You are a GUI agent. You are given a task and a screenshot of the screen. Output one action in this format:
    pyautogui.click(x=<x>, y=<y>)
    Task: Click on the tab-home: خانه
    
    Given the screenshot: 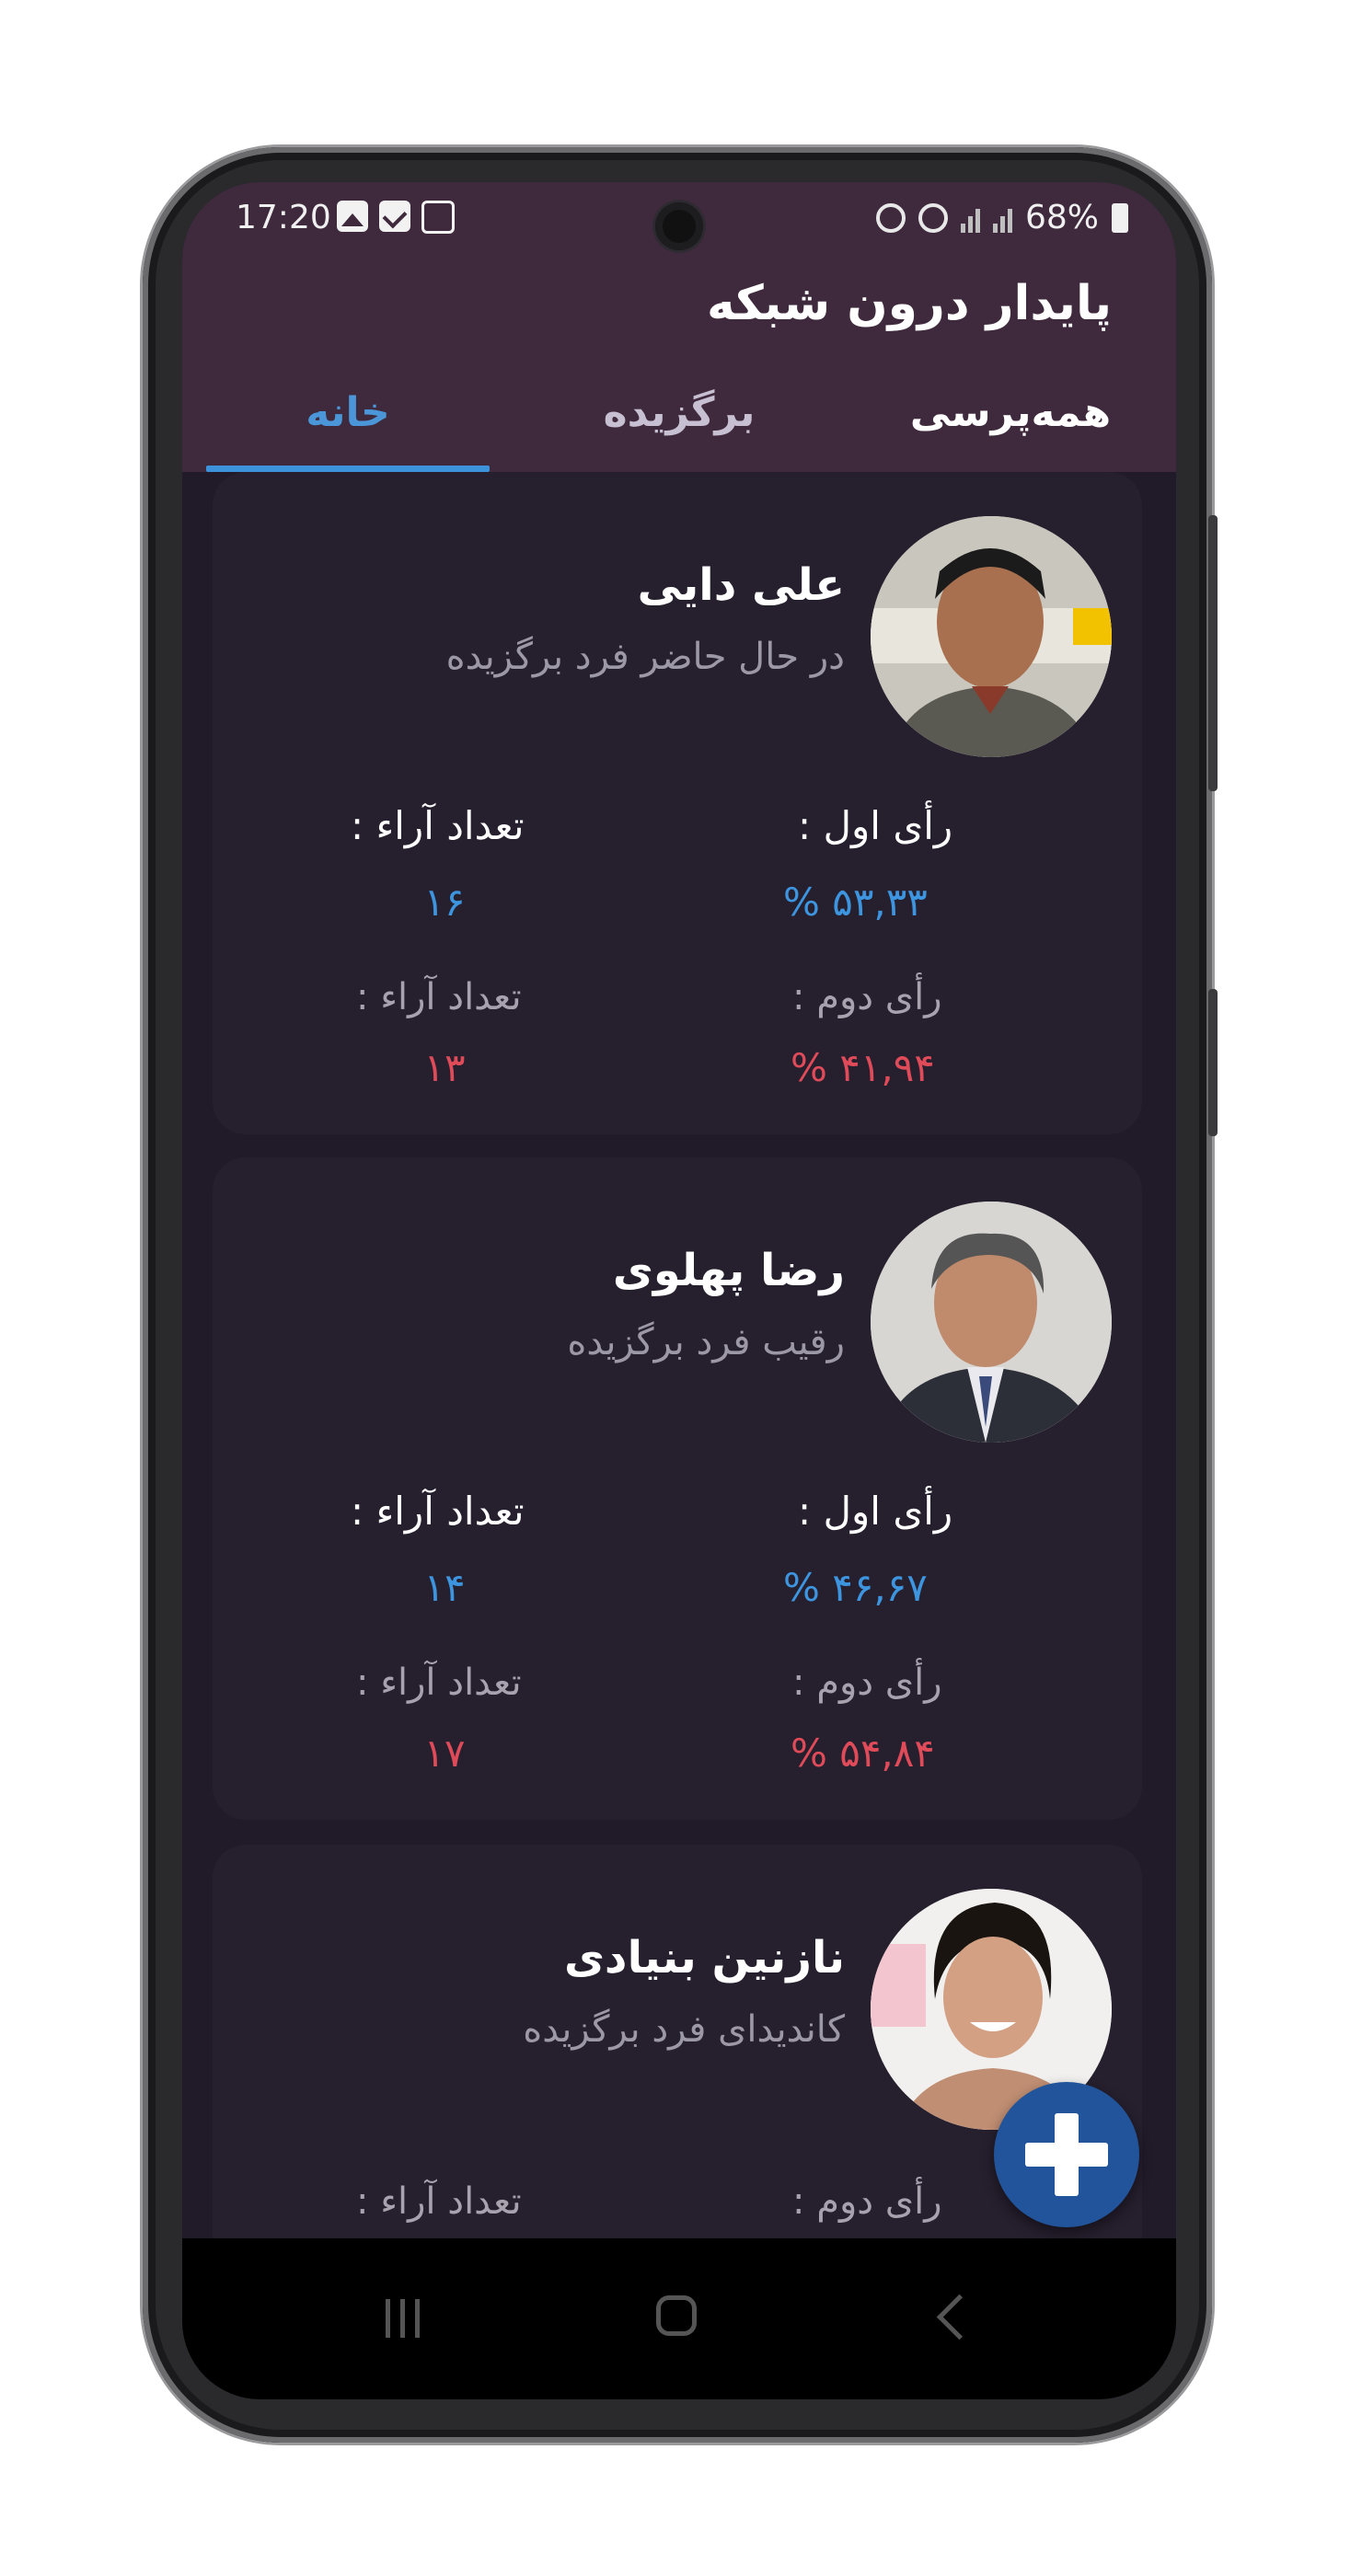 What is the action you would take?
    pyautogui.click(x=348, y=423)
    